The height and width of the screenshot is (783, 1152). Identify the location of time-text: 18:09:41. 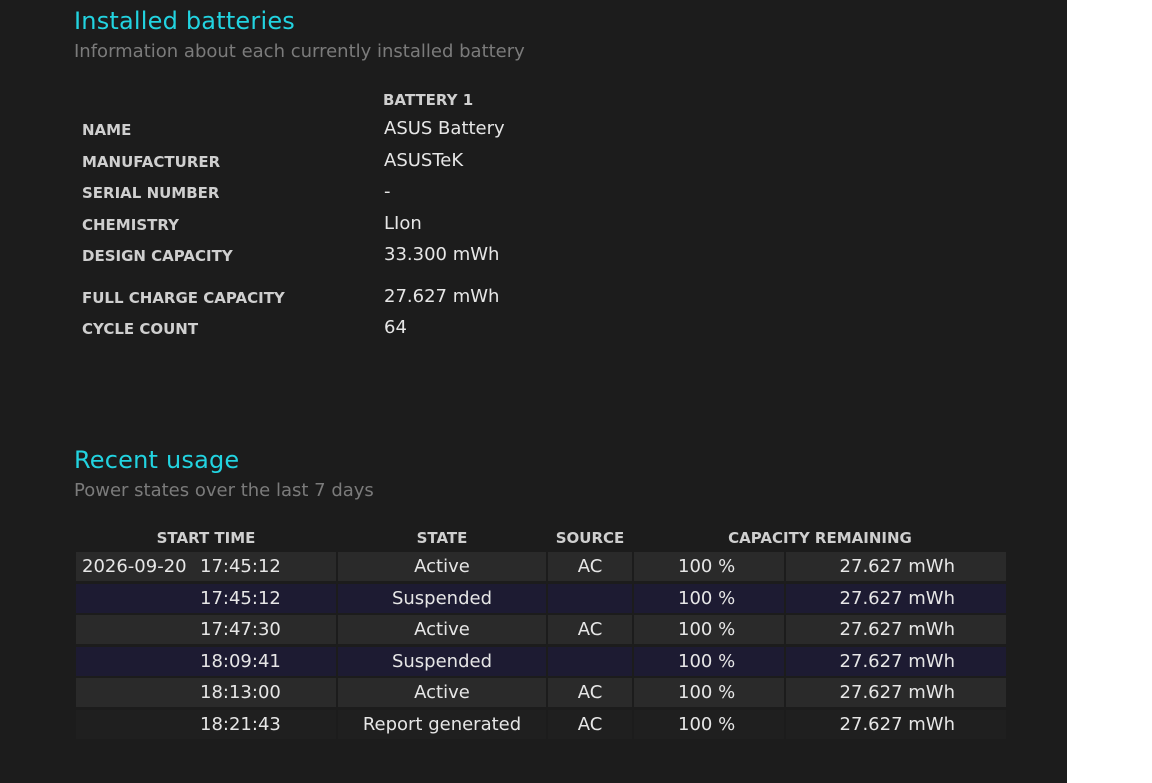
(240, 661).